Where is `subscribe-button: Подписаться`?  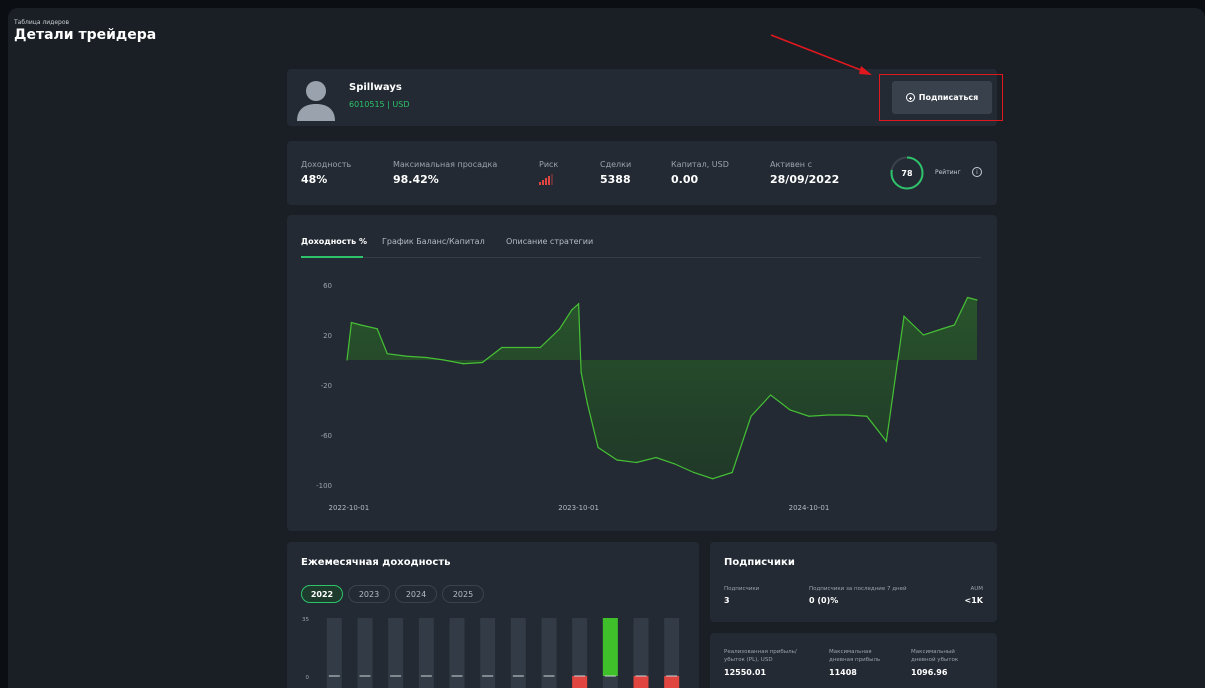
subscribe-button: Подписаться is located at coordinates (942, 97).